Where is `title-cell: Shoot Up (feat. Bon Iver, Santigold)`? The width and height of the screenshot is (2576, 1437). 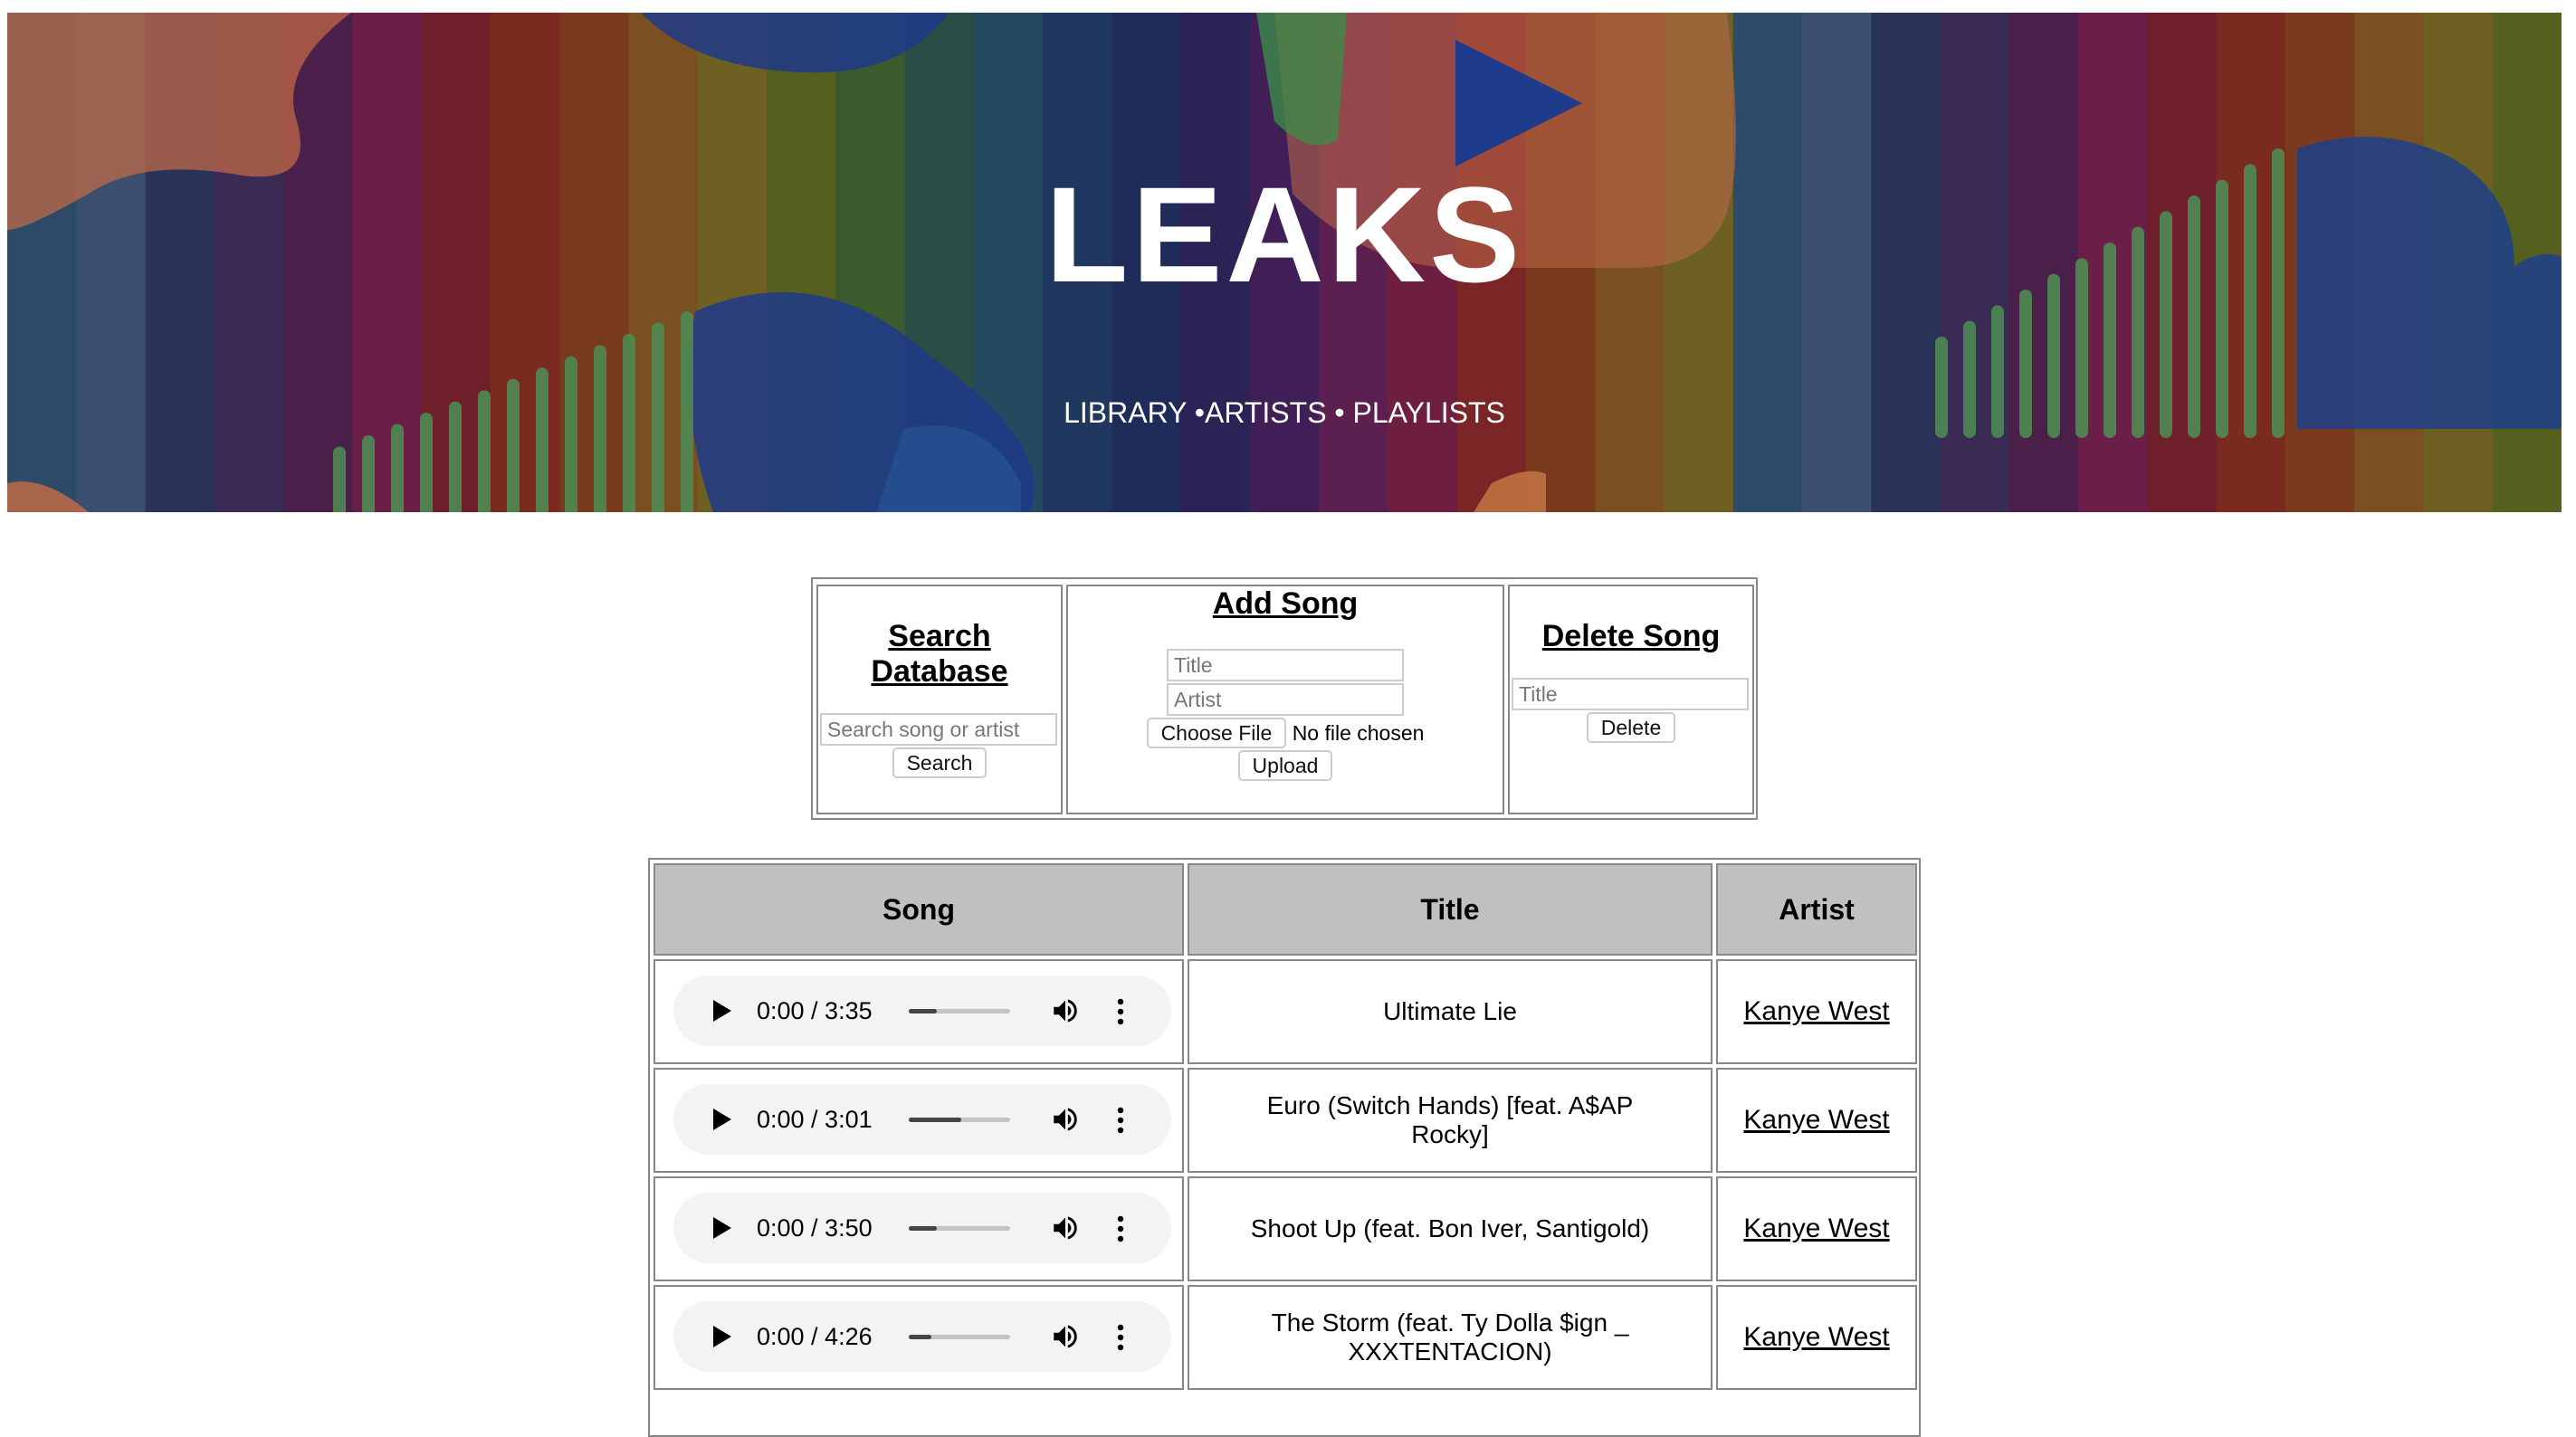 title-cell: Shoot Up (feat. Bon Iver, Santigold) is located at coordinates (1450, 1228).